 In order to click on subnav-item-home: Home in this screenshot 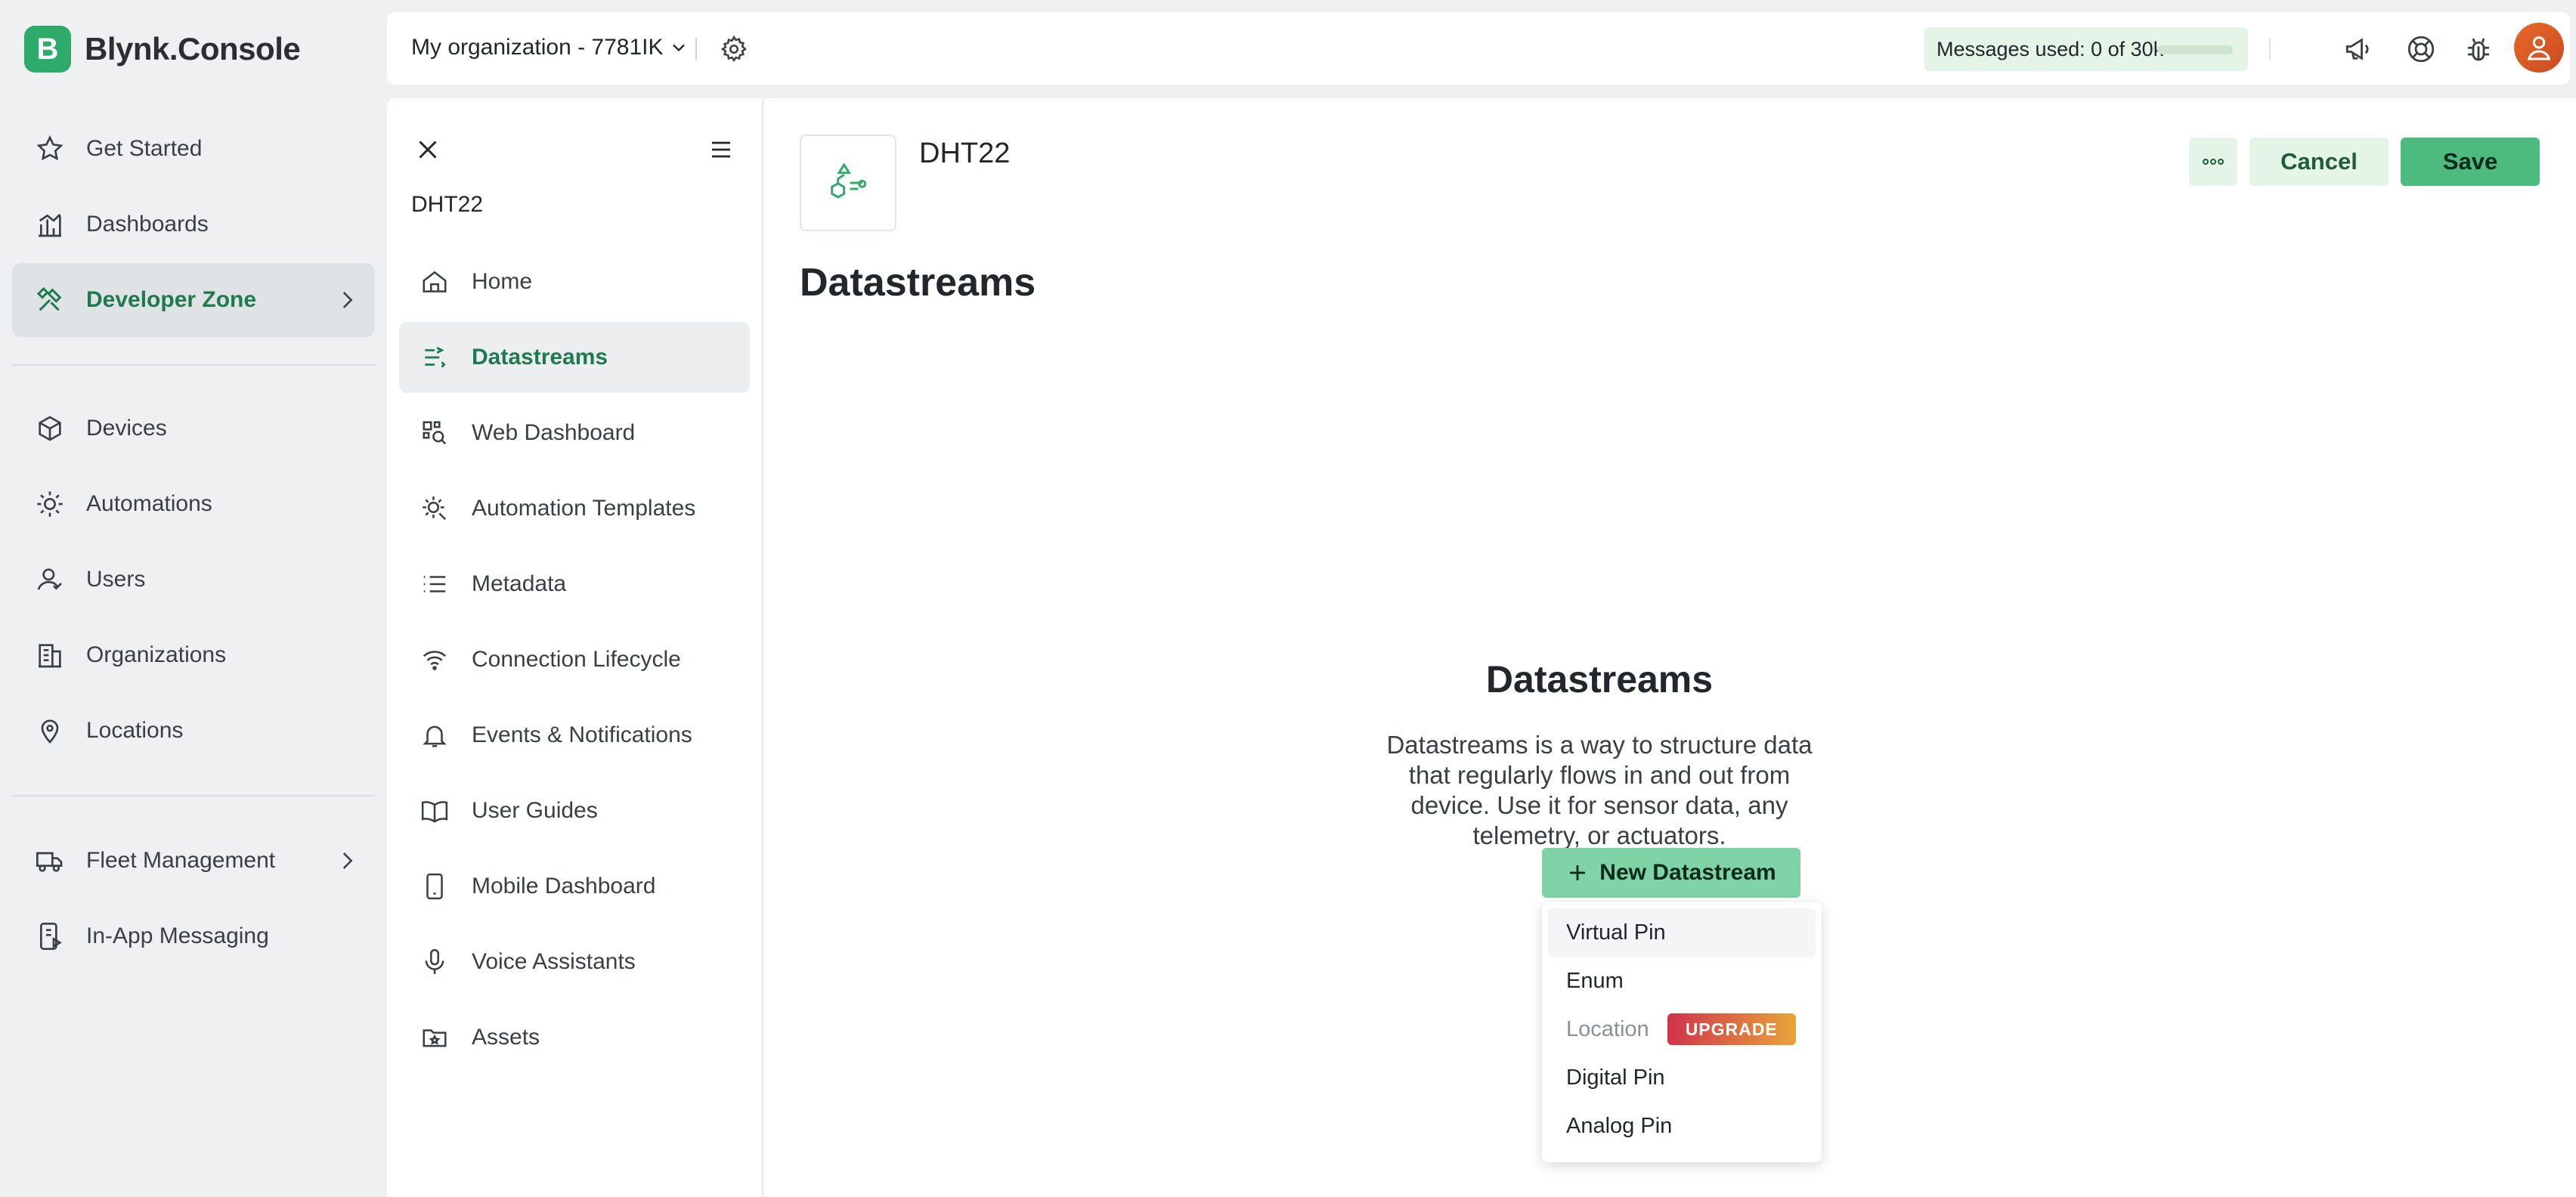, I will do `click(574, 281)`.